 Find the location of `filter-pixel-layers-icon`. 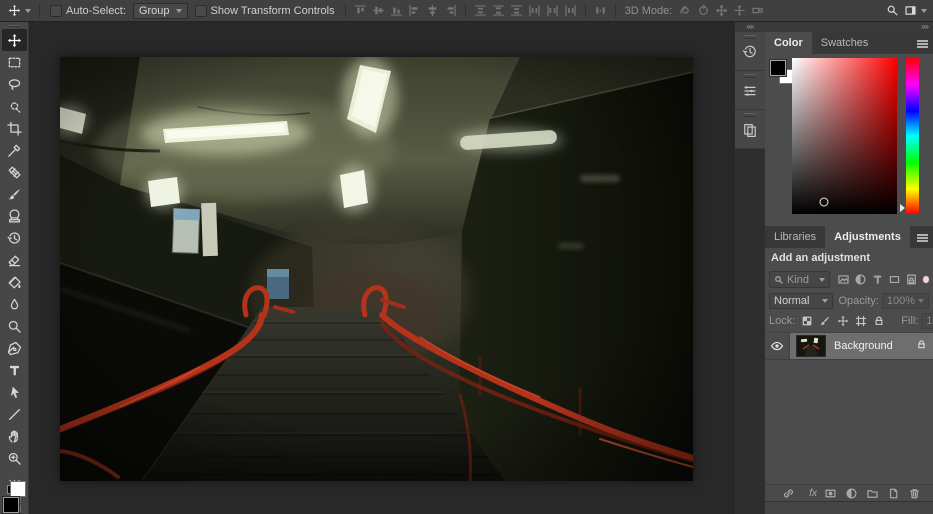

filter-pixel-layers-icon is located at coordinates (843, 279).